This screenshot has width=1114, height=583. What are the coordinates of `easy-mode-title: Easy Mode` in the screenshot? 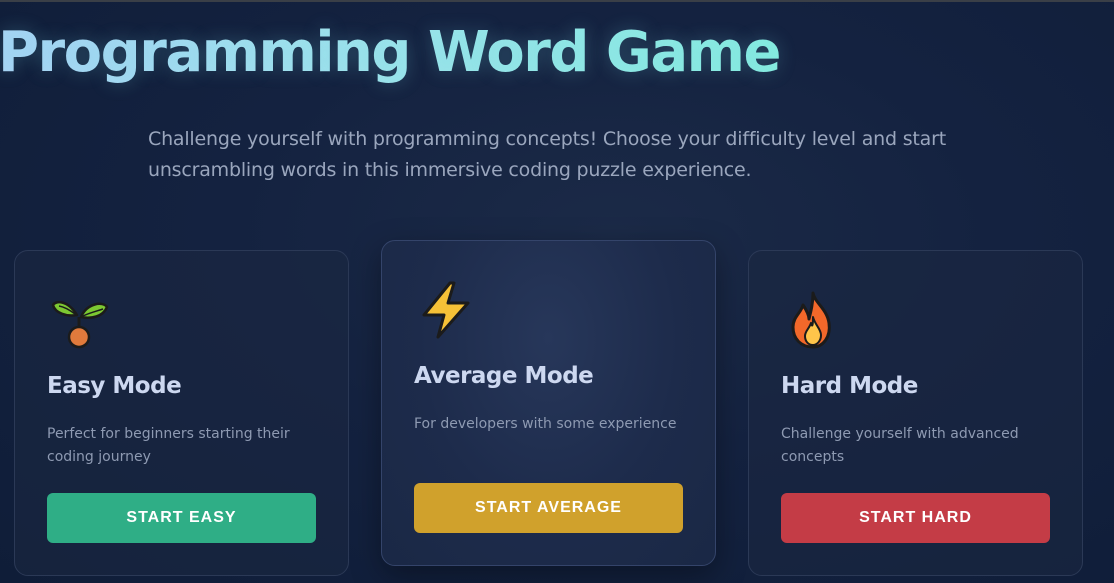 It's located at (114, 386).